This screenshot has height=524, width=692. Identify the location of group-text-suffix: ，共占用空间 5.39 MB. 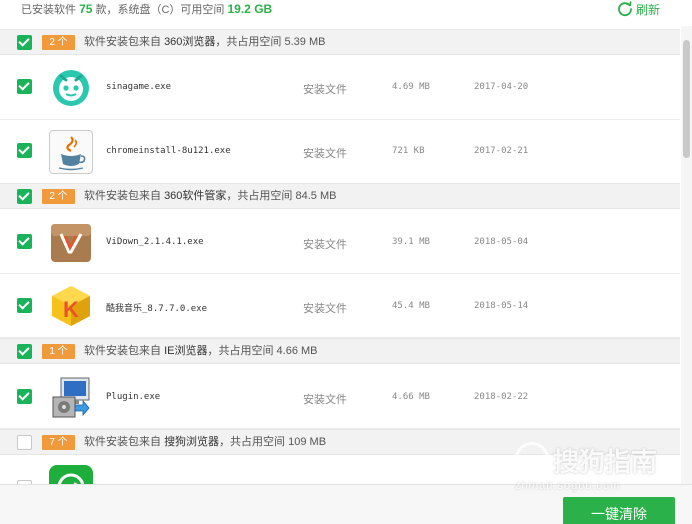
(270, 42).